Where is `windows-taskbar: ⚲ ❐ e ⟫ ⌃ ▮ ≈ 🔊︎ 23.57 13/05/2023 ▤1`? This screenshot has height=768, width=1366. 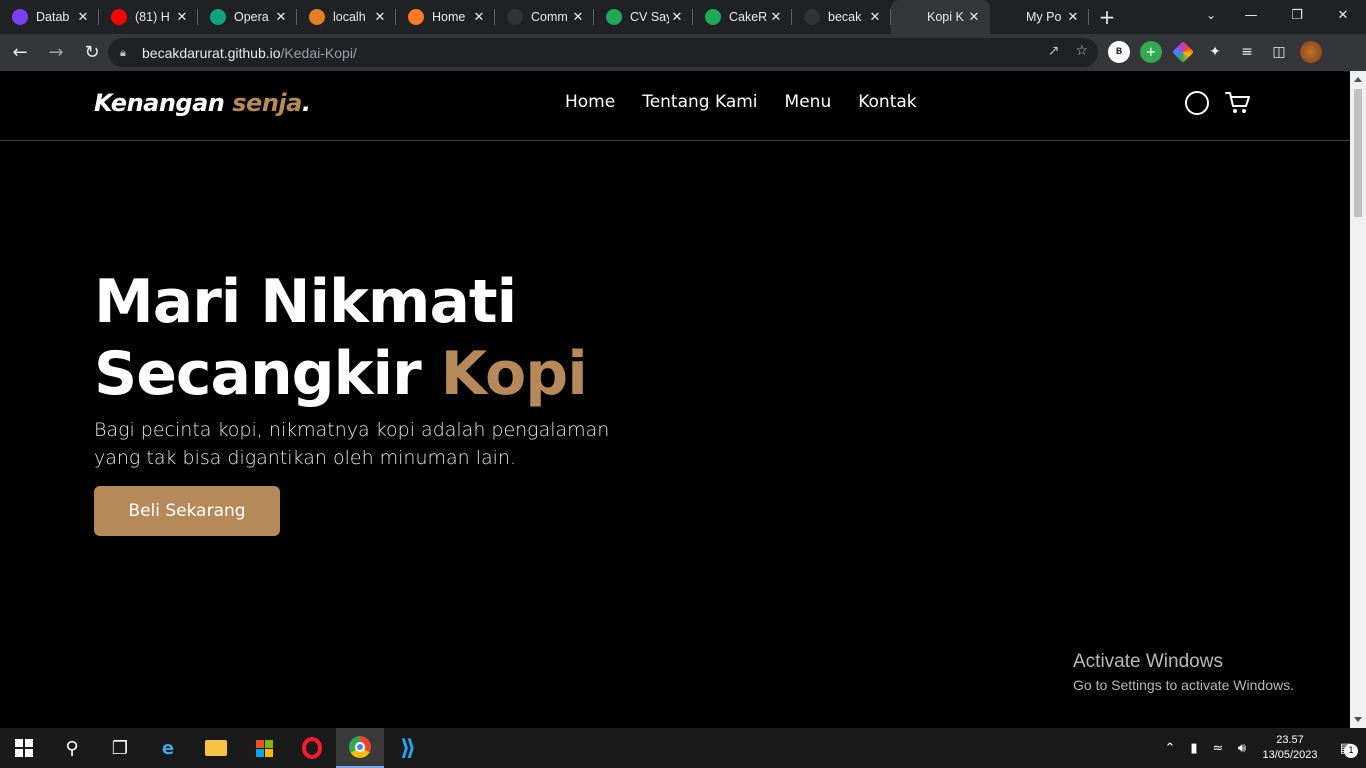 windows-taskbar: ⚲ ❐ e ⟫ ⌃ ▮ ≈ 🔊︎ 23.57 13/05/2023 ▤1 is located at coordinates (683, 748).